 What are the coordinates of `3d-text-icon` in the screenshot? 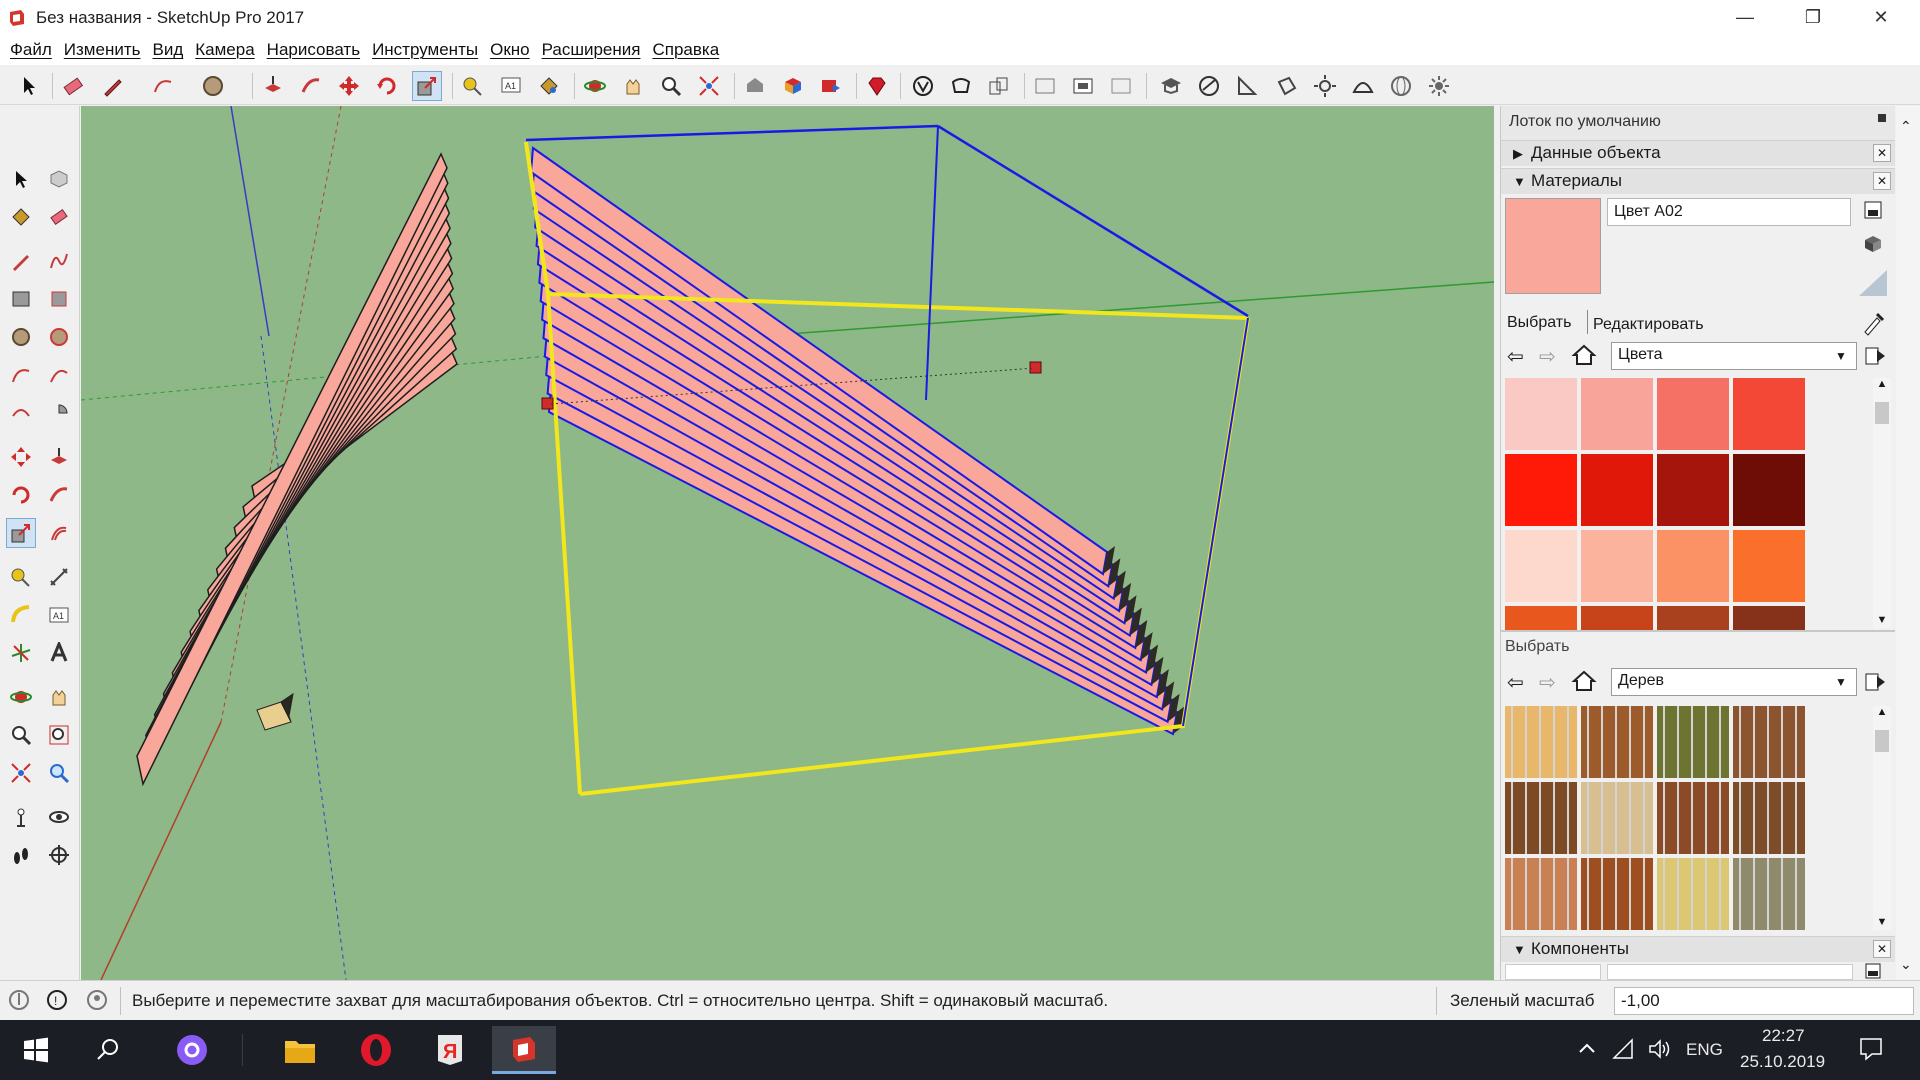 It's located at (59, 653).